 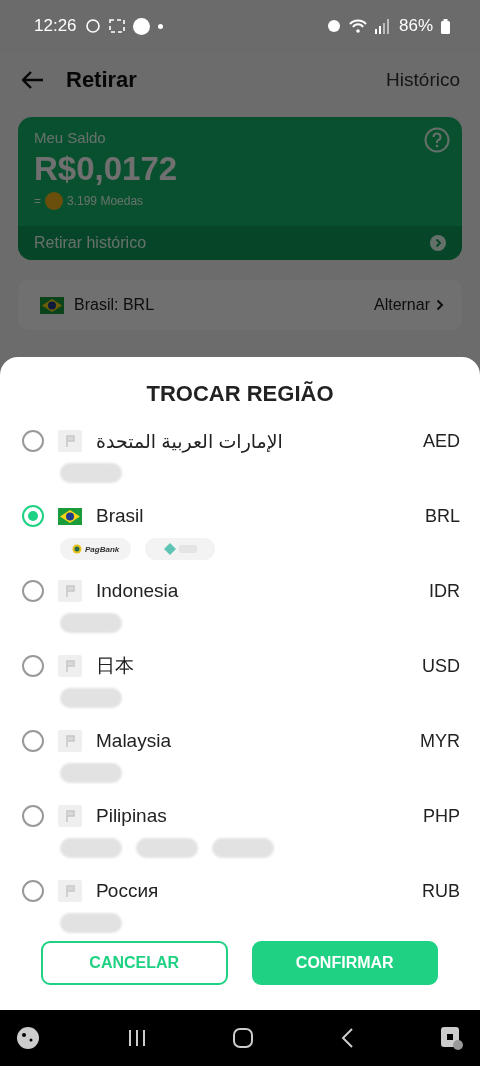 What do you see at coordinates (440, 305) in the screenshot?
I see `chevron-icon` at bounding box center [440, 305].